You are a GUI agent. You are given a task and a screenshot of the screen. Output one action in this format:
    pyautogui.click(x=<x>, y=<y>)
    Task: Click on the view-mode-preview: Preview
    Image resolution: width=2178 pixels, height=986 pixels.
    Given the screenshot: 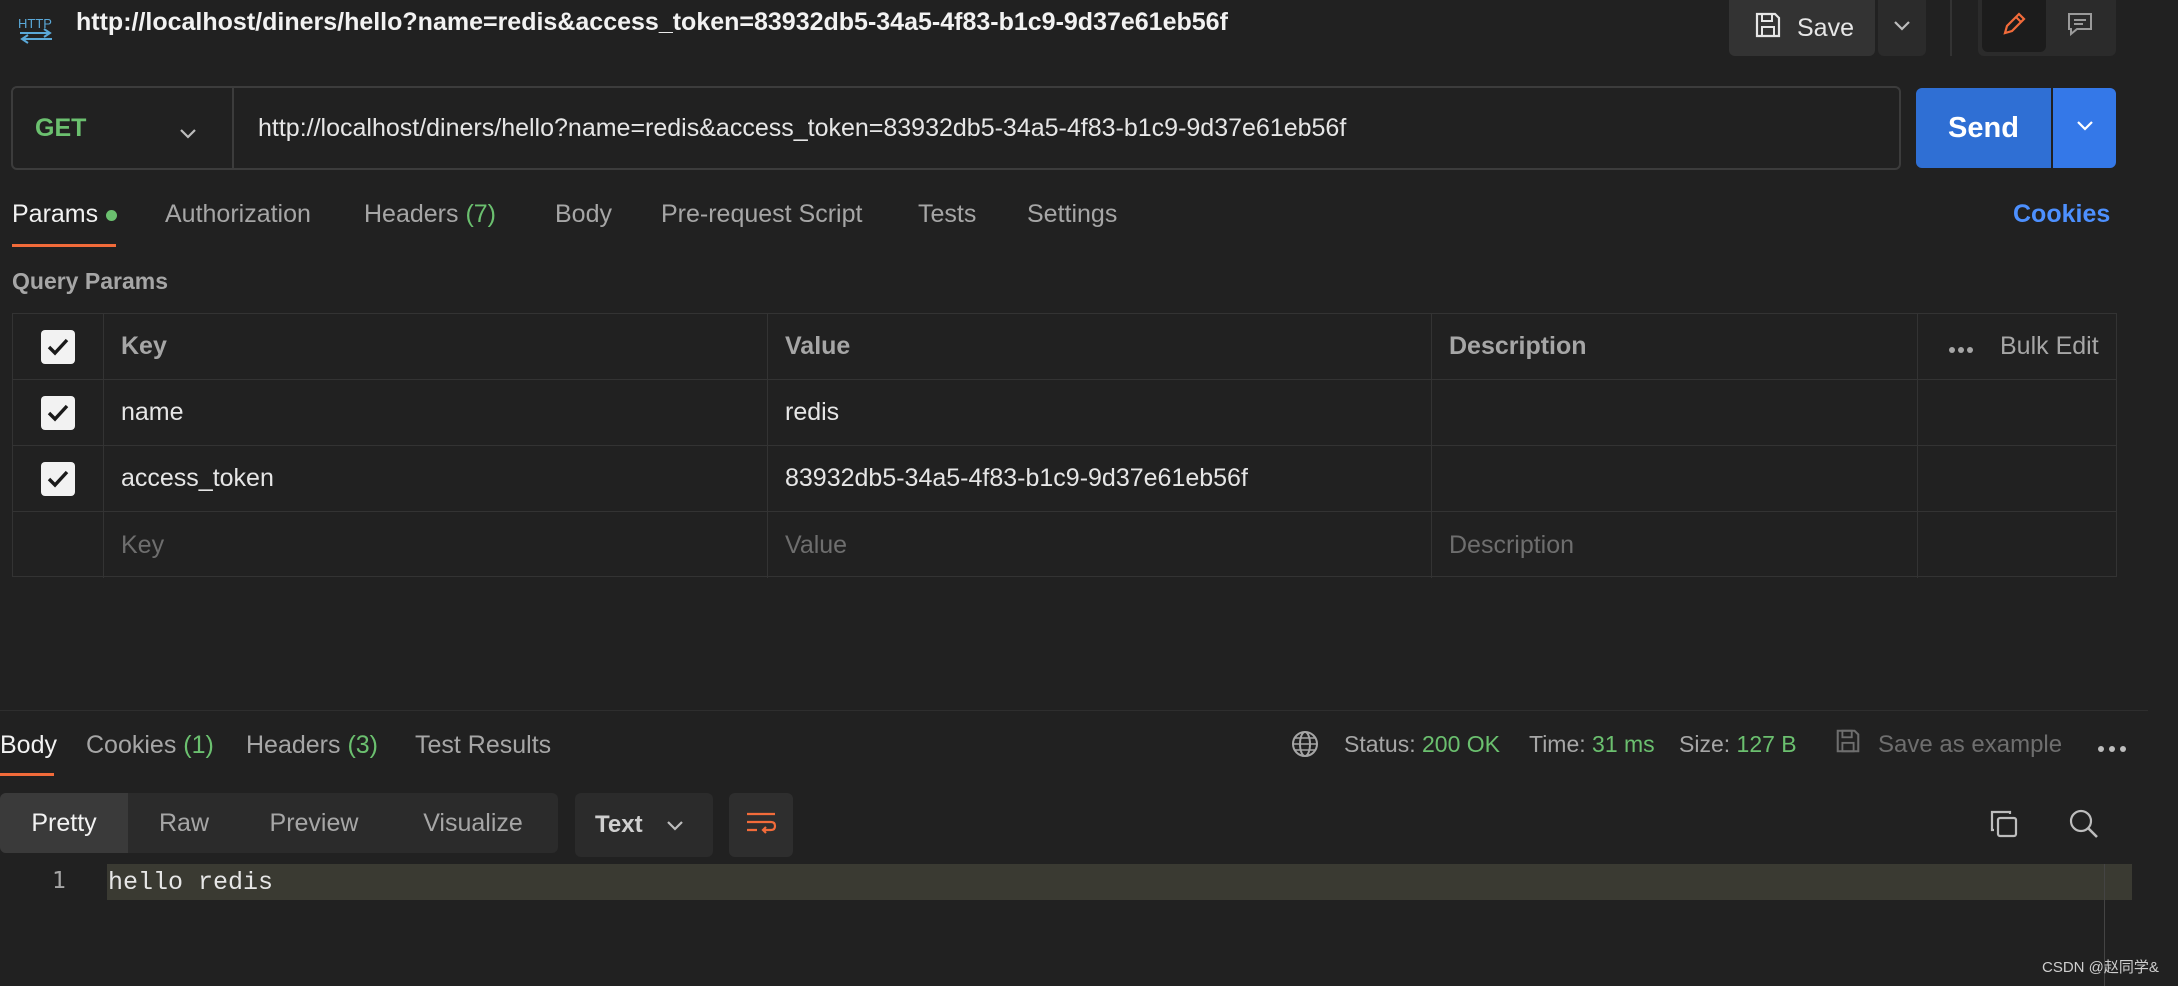 What is the action you would take?
    pyautogui.click(x=314, y=823)
    